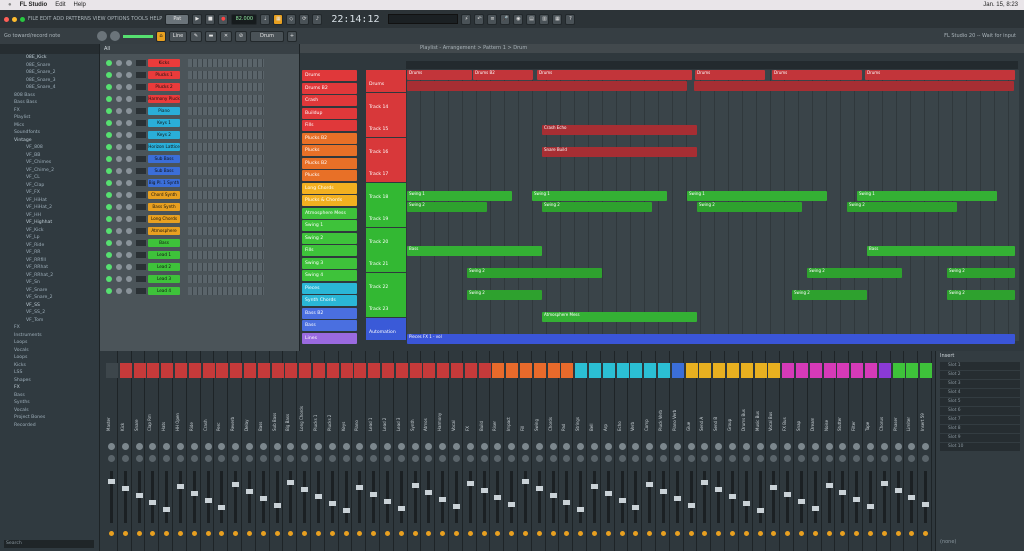 The height and width of the screenshot is (551, 1024). What do you see at coordinates (244, 19) in the screenshot?
I see `tempo-display: 82.000` at bounding box center [244, 19].